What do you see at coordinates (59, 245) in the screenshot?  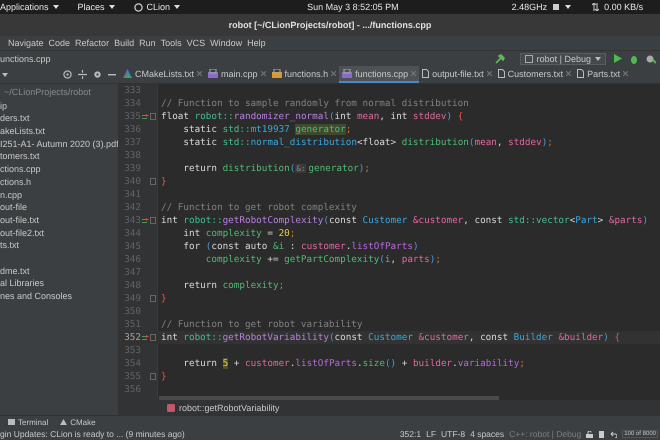 I see `tree-item: ts.txt` at bounding box center [59, 245].